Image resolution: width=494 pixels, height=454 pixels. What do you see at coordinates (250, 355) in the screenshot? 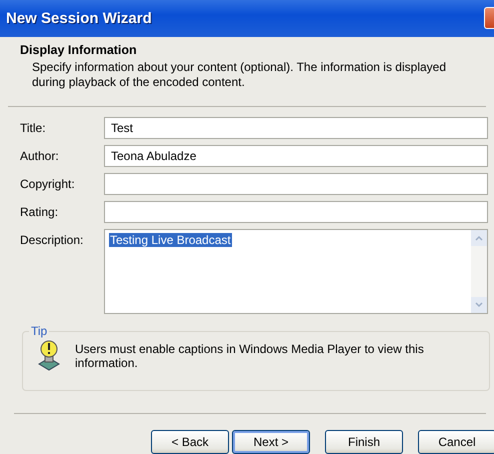
I see `tip-text: Users must enable captions in Windows Media Player to view this information.` at bounding box center [250, 355].